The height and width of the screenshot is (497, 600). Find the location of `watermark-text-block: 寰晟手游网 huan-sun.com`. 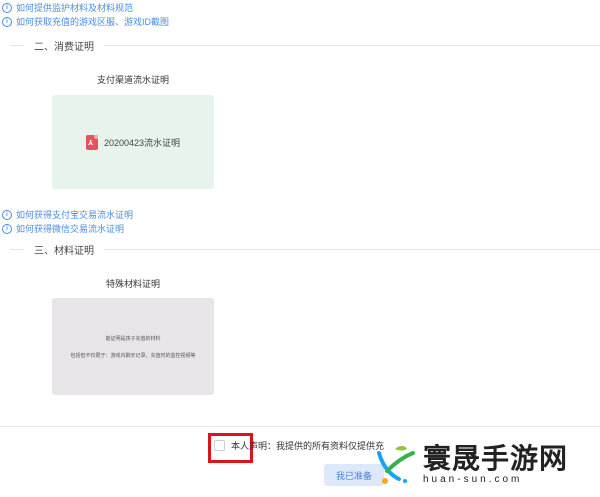

watermark-text-block: 寰晟手游网 huan-sun.com is located at coordinates (496, 463).